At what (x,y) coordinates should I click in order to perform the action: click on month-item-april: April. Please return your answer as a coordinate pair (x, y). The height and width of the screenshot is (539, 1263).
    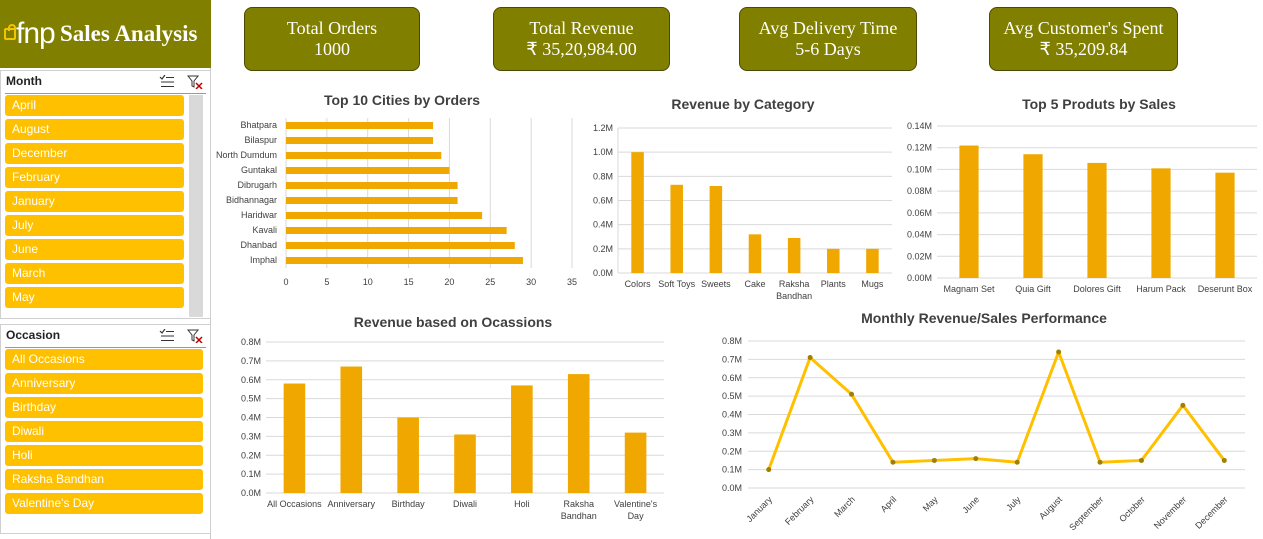
    Looking at the image, I should click on (94, 105).